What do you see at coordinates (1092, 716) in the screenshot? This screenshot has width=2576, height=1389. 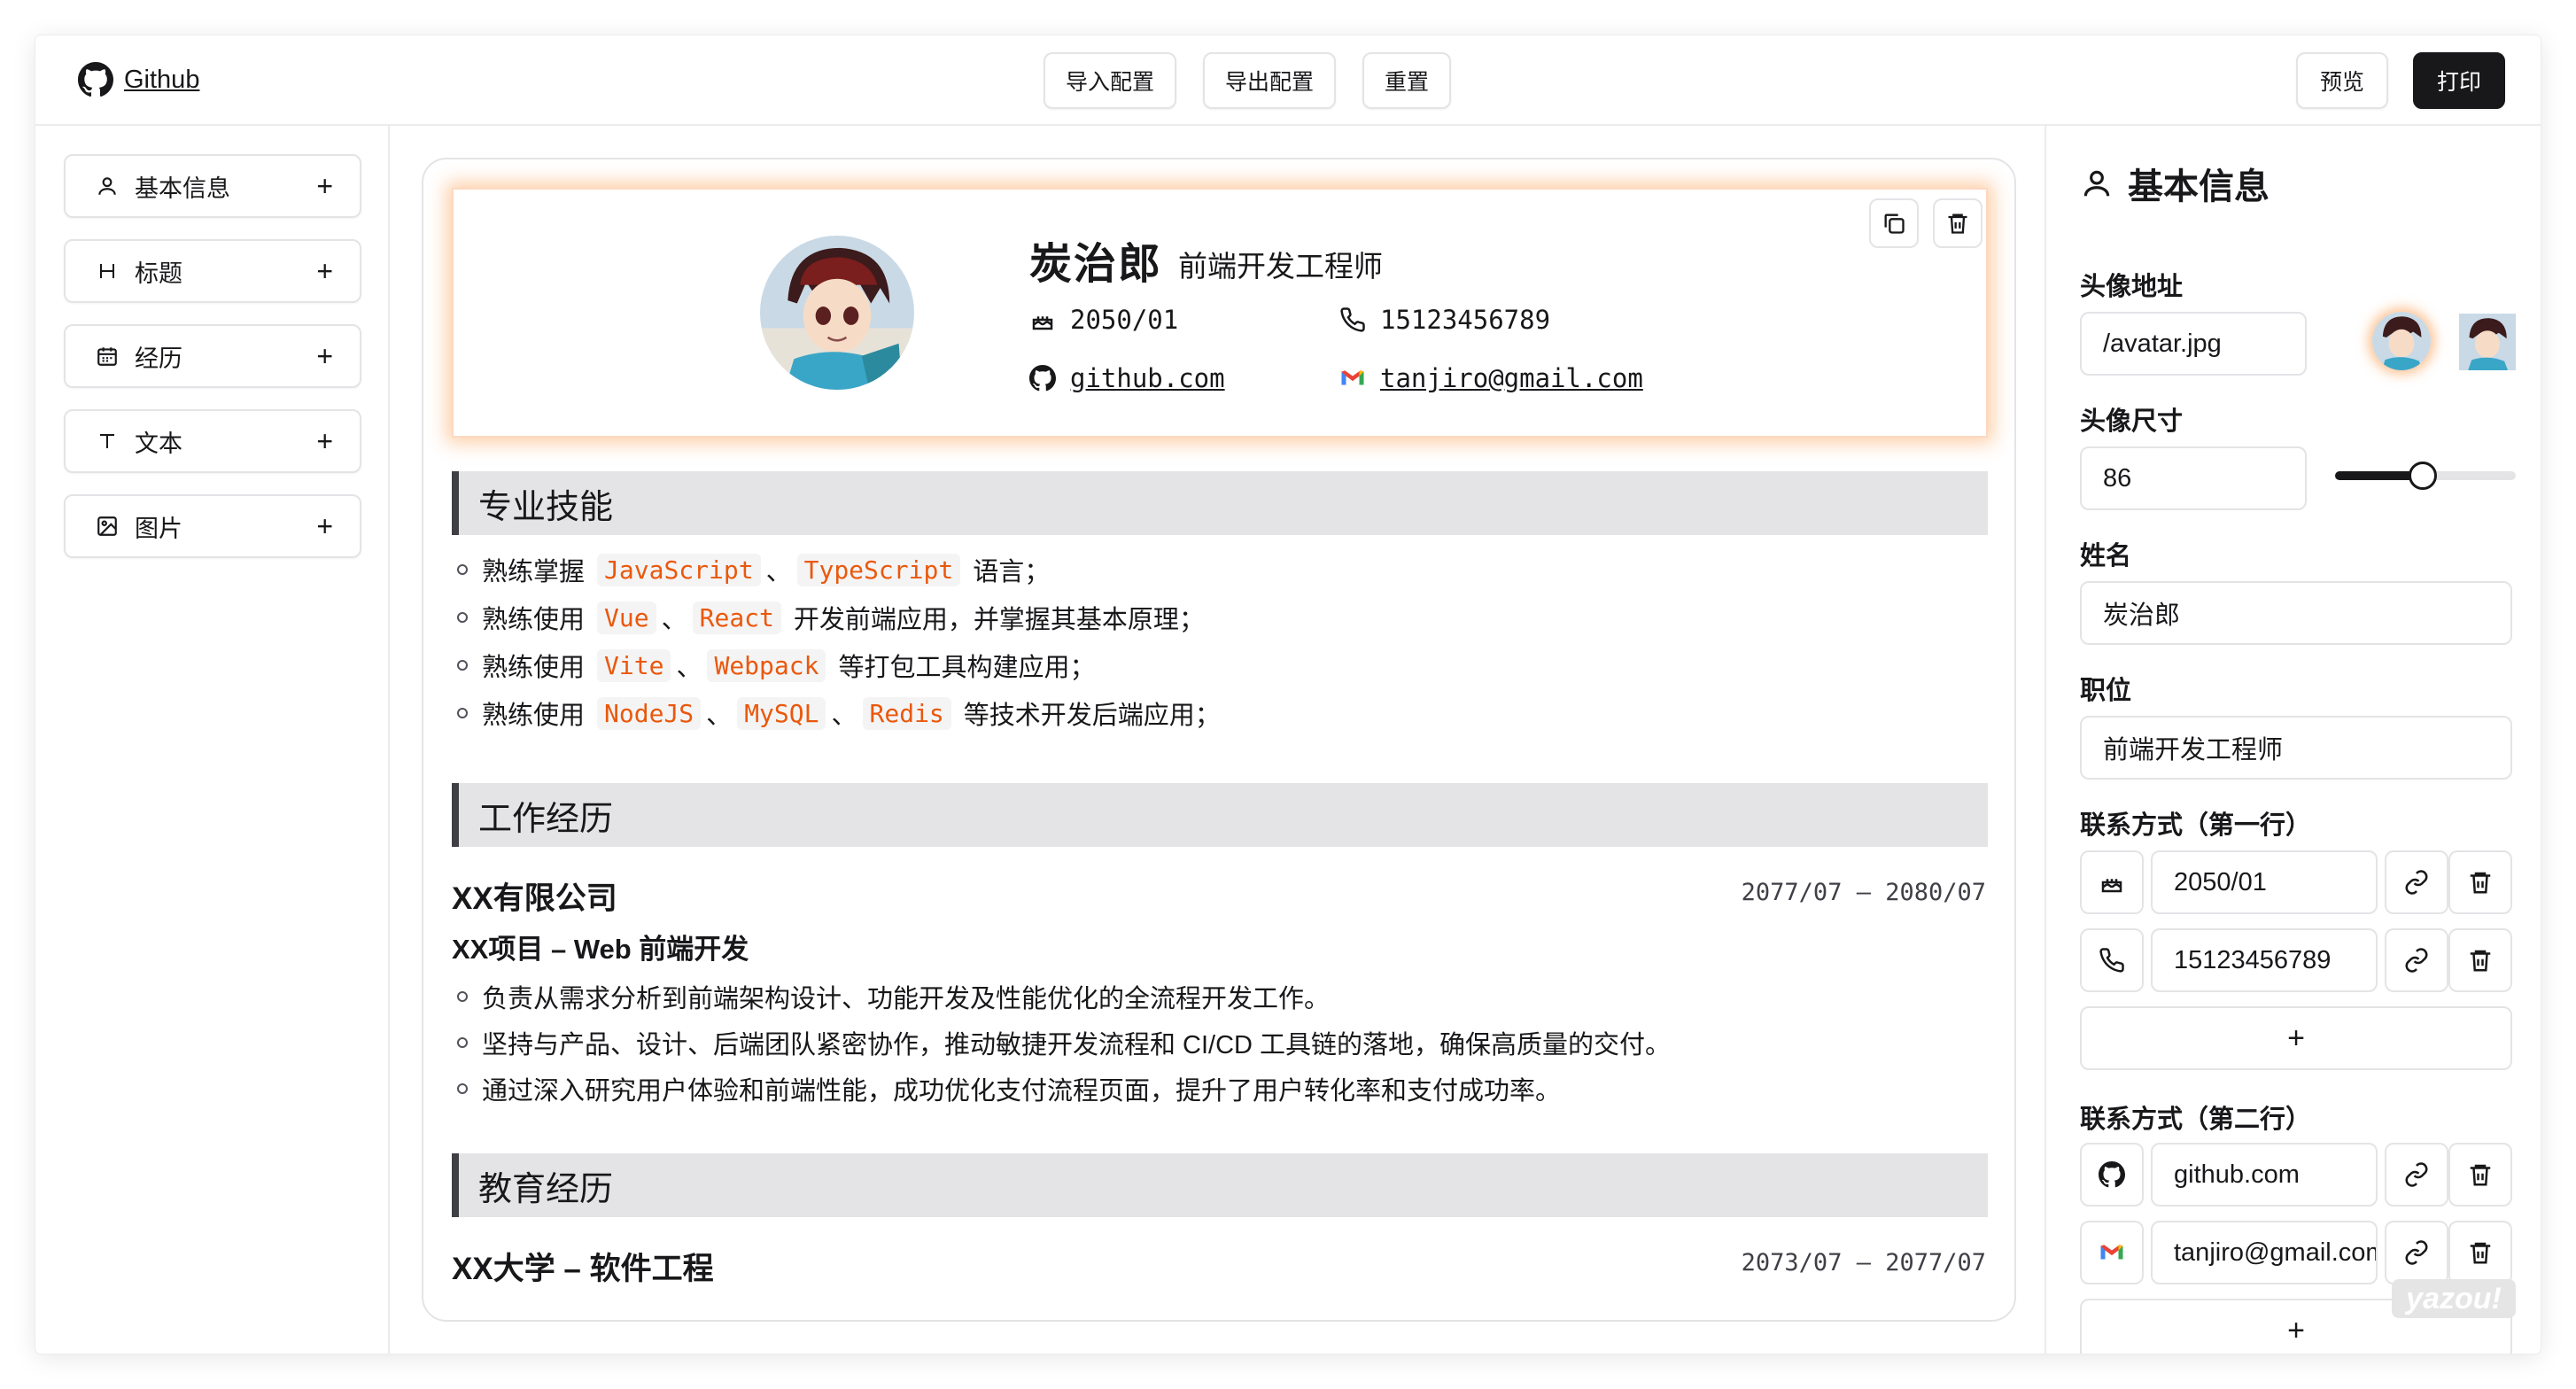 I see `skill-text: 等技术开发后端应用；` at bounding box center [1092, 716].